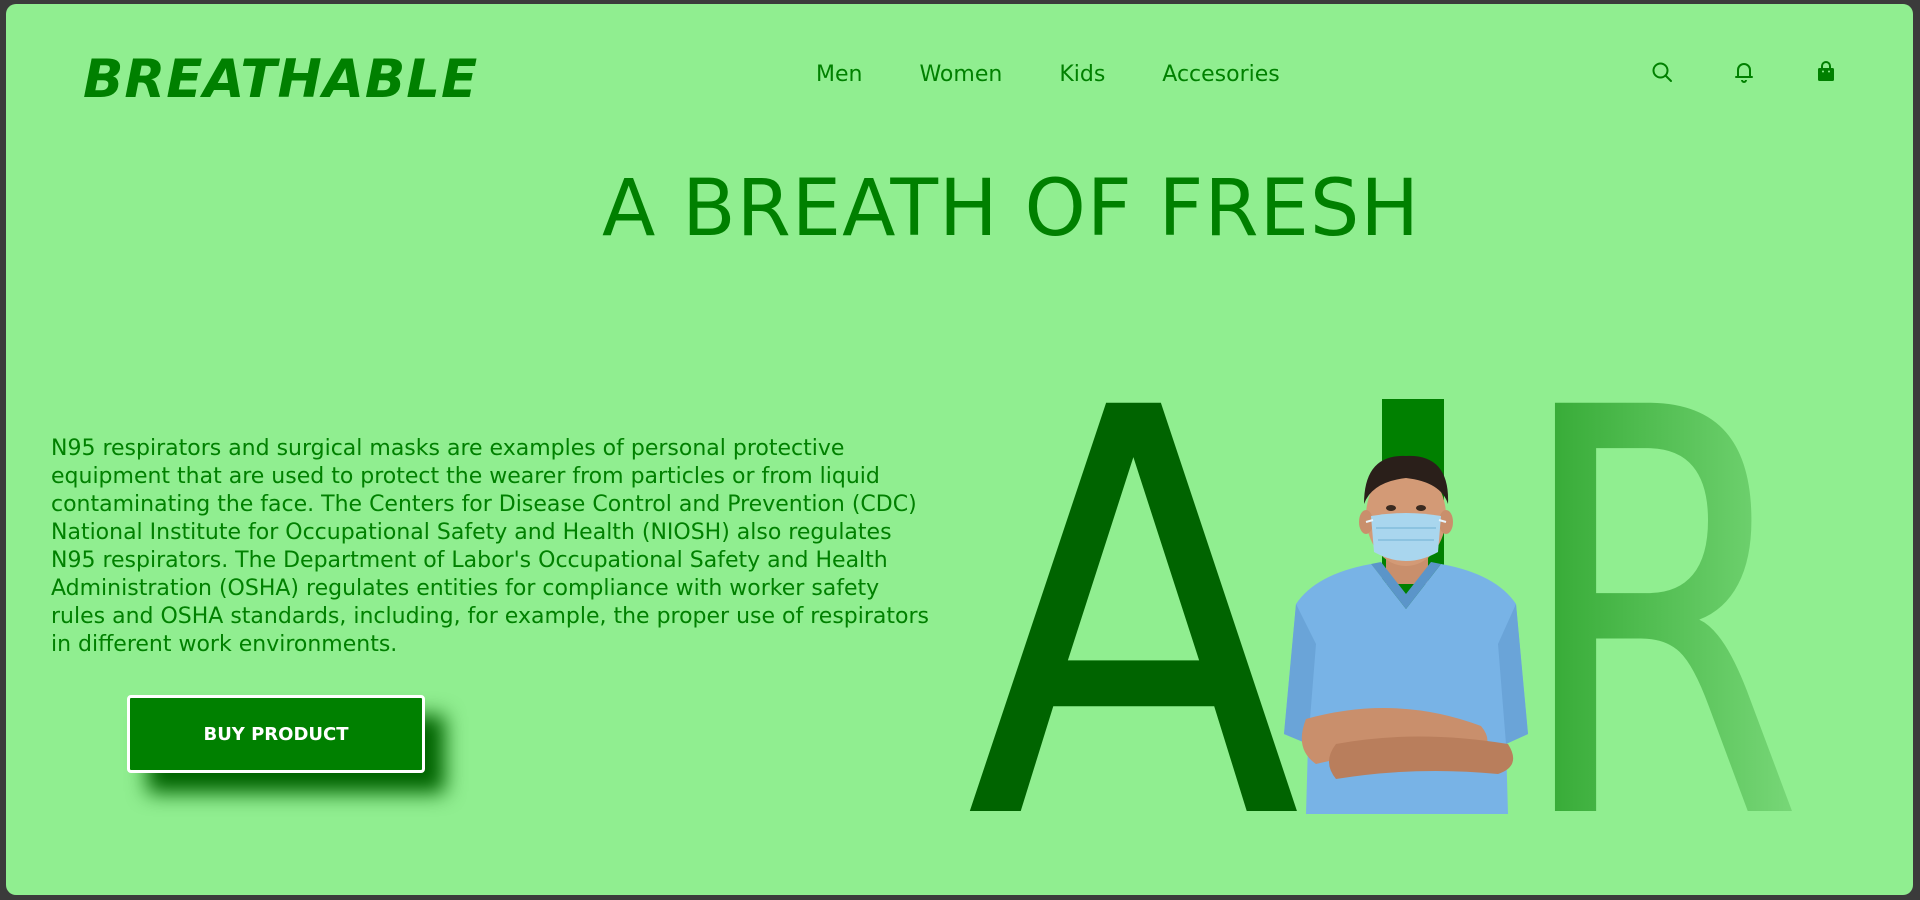 The height and width of the screenshot is (900, 1920). I want to click on air-letter-a: A, so click(1134, 604).